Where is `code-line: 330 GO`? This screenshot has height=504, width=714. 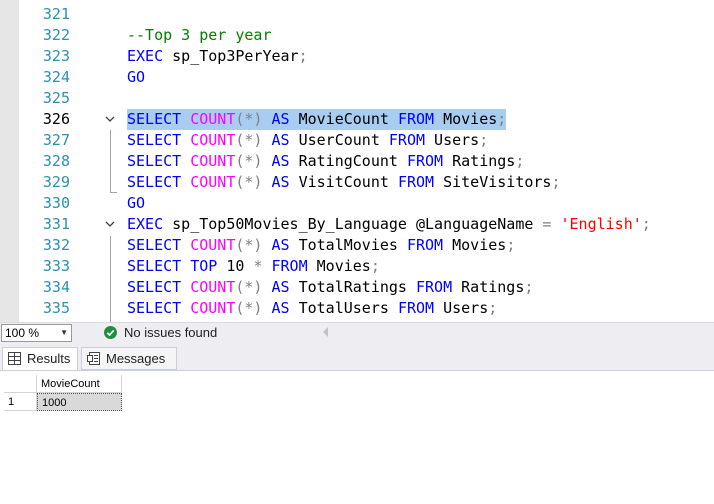
code-line: 330 GO is located at coordinates (357, 203).